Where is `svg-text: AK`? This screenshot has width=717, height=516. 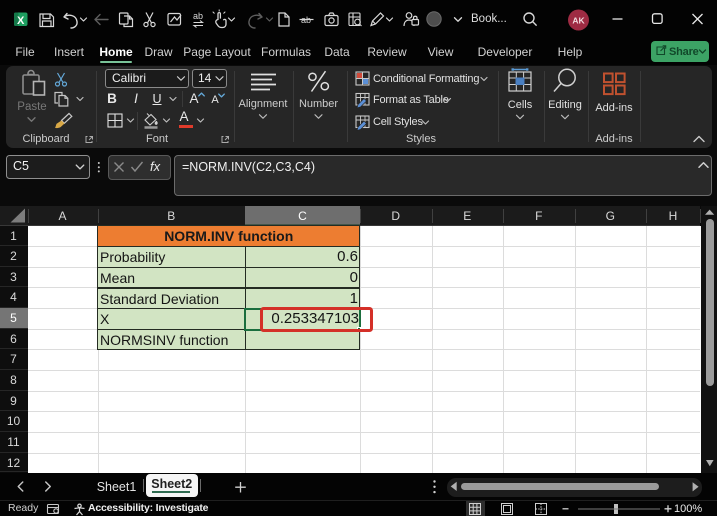 svg-text: AK is located at coordinates (578, 20).